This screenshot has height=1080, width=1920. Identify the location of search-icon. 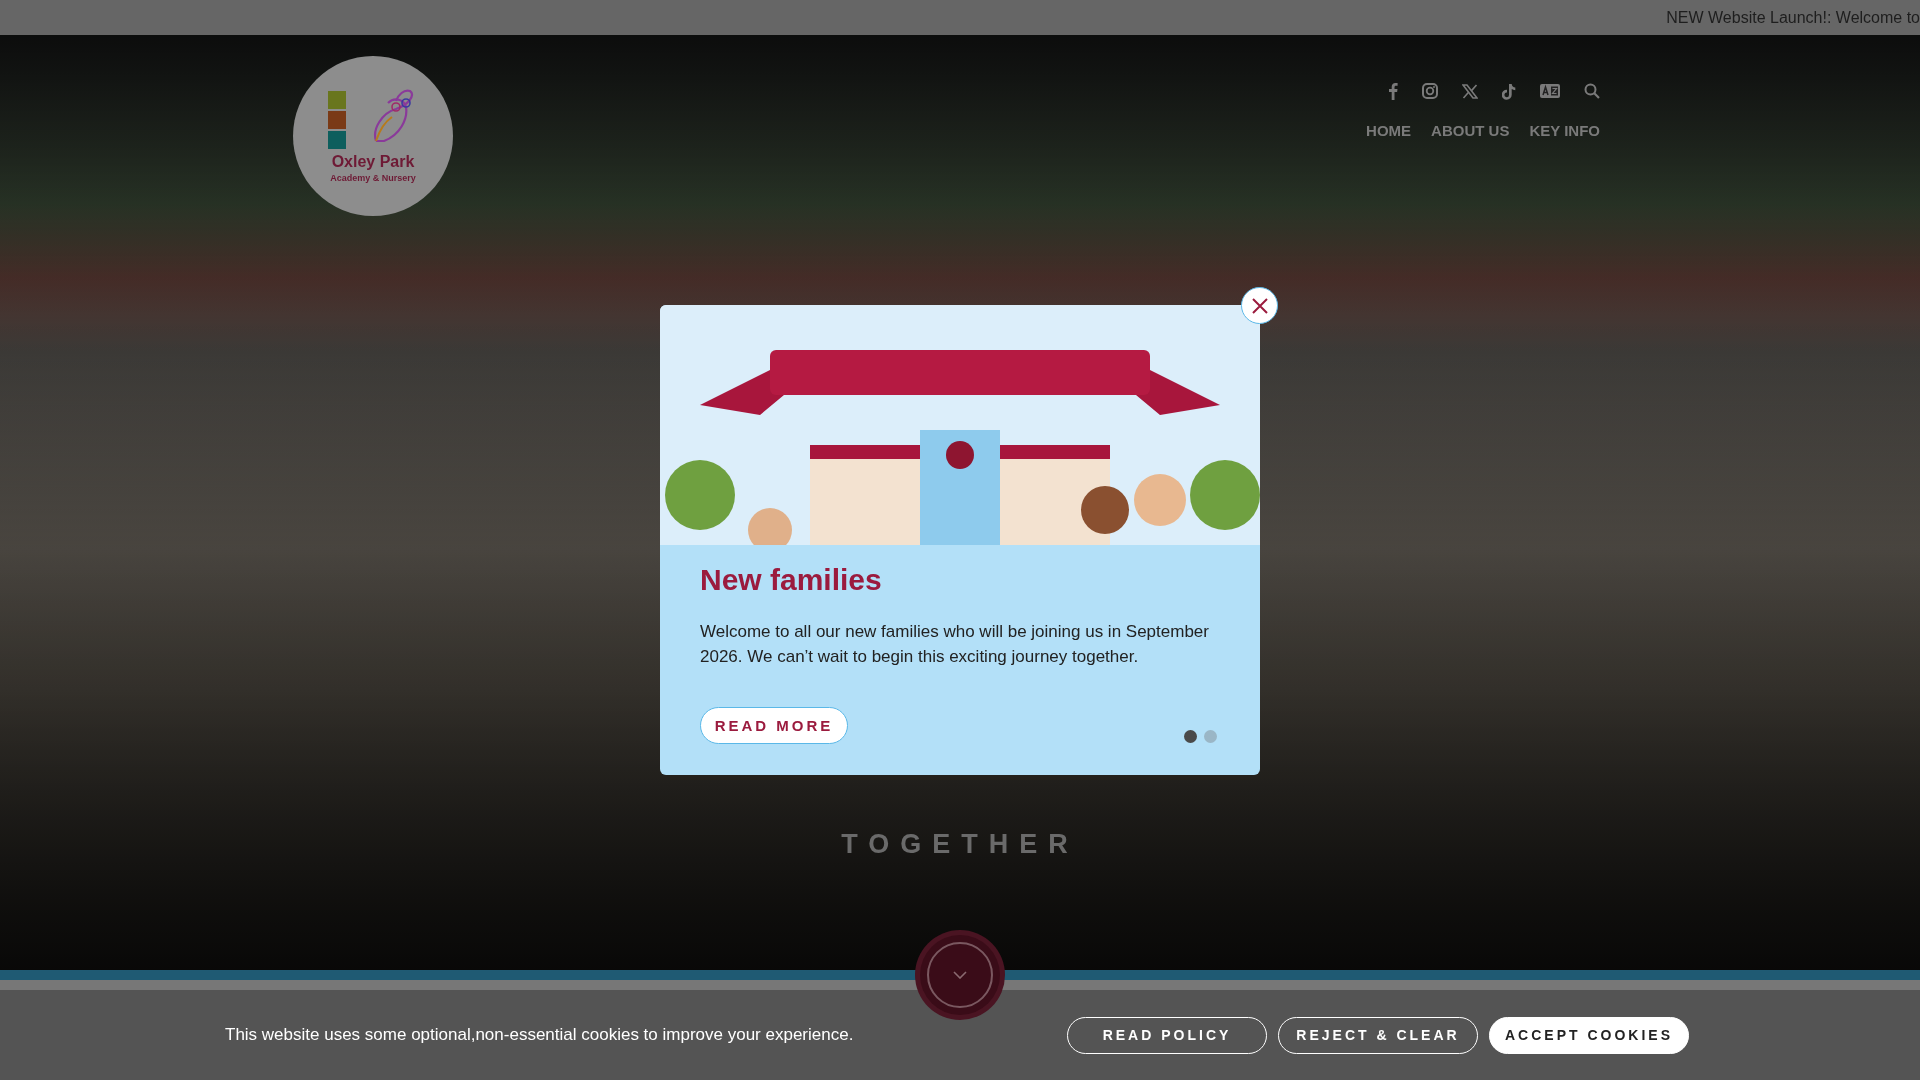
(1592, 91).